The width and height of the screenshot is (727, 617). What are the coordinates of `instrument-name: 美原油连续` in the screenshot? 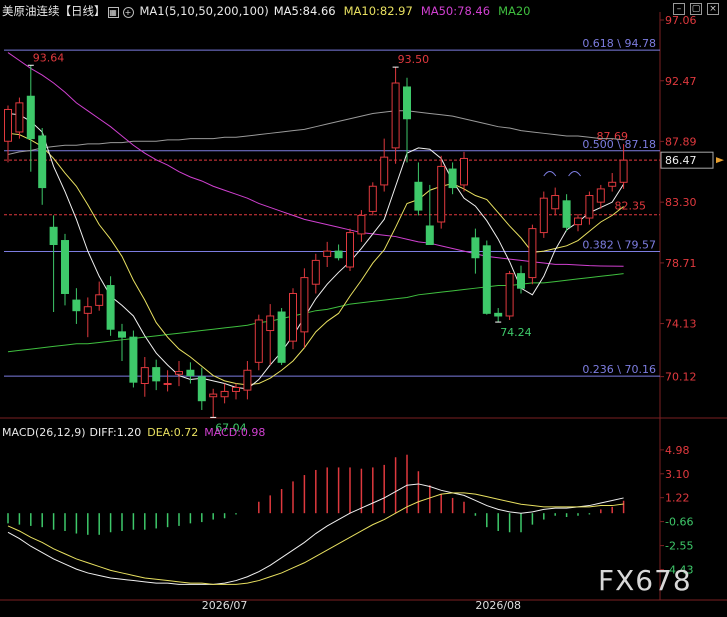 It's located at (31, 11).